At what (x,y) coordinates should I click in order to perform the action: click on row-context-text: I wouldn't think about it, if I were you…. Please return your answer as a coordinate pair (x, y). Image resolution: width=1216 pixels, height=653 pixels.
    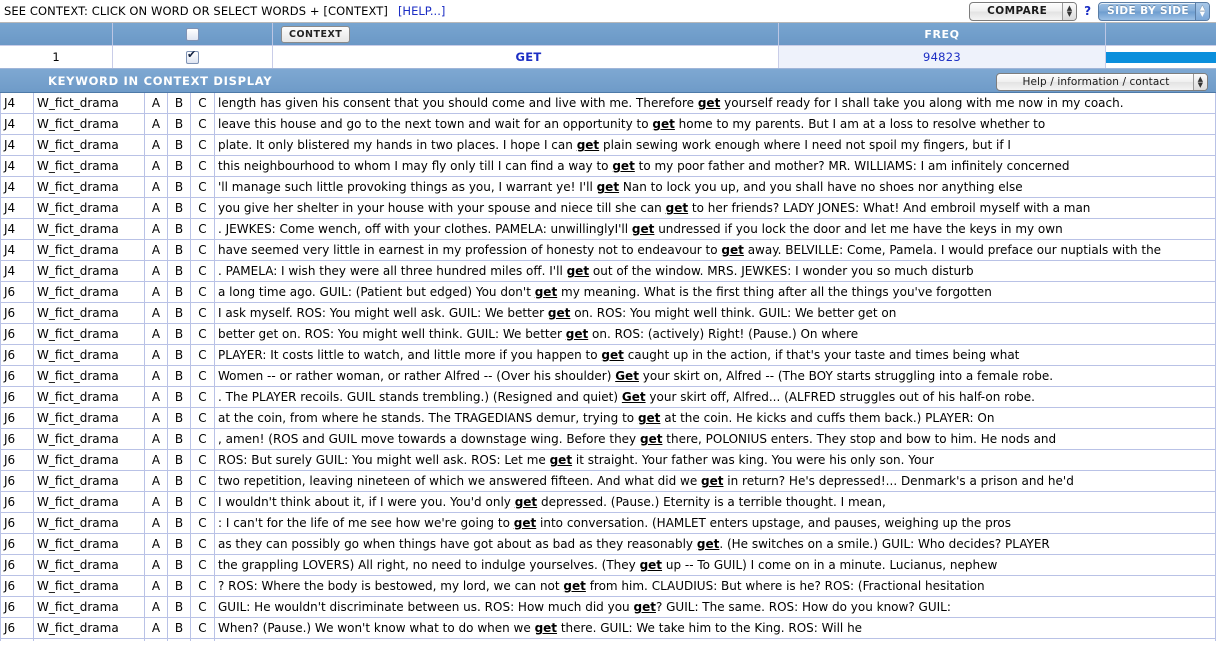
    Looking at the image, I should click on (715, 502).